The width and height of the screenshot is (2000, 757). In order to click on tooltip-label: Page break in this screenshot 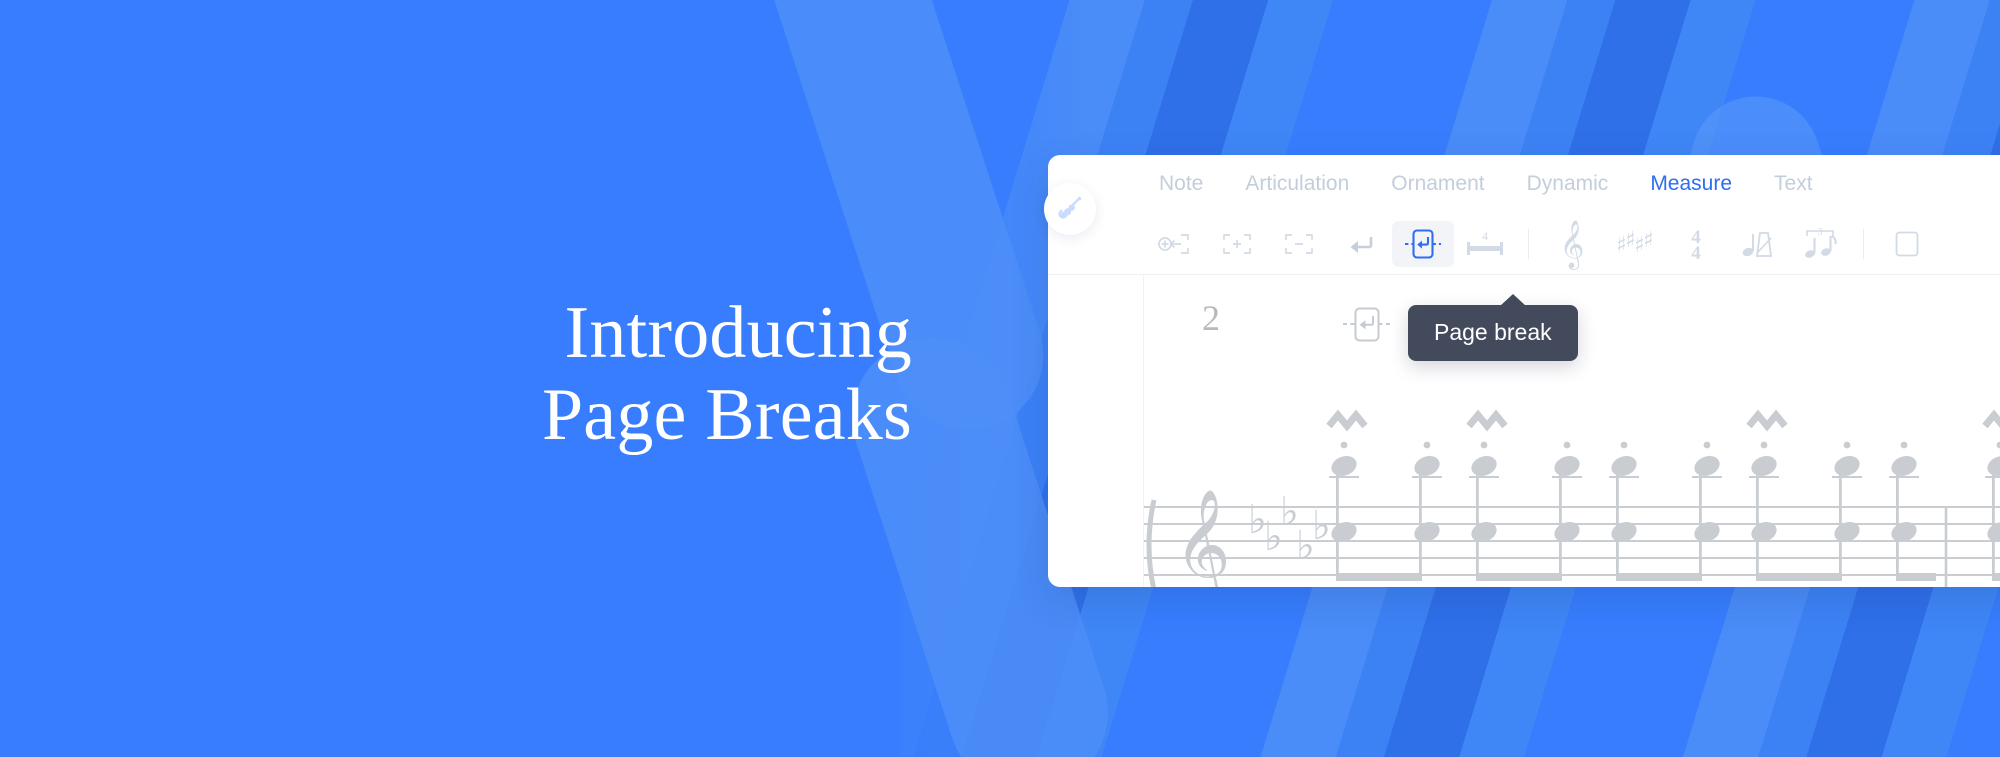, I will do `click(1493, 332)`.